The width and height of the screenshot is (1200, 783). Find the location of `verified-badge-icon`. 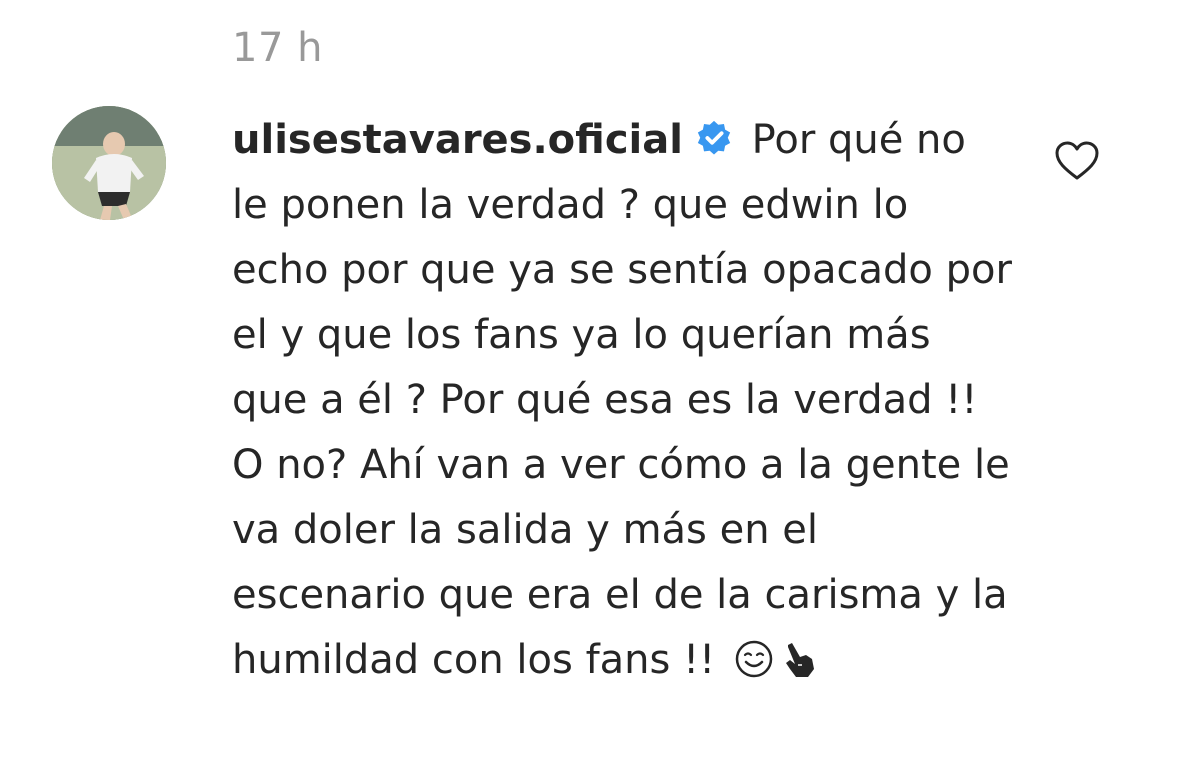

verified-badge-icon is located at coordinates (714, 138).